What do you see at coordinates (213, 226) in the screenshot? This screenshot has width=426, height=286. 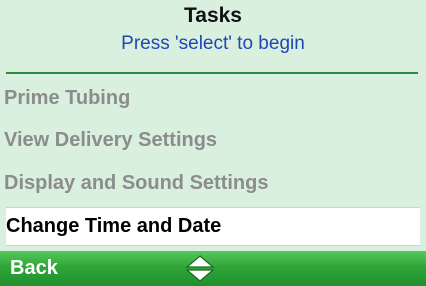 I see `menu-item-change-time-and-date: Change Time and Date` at bounding box center [213, 226].